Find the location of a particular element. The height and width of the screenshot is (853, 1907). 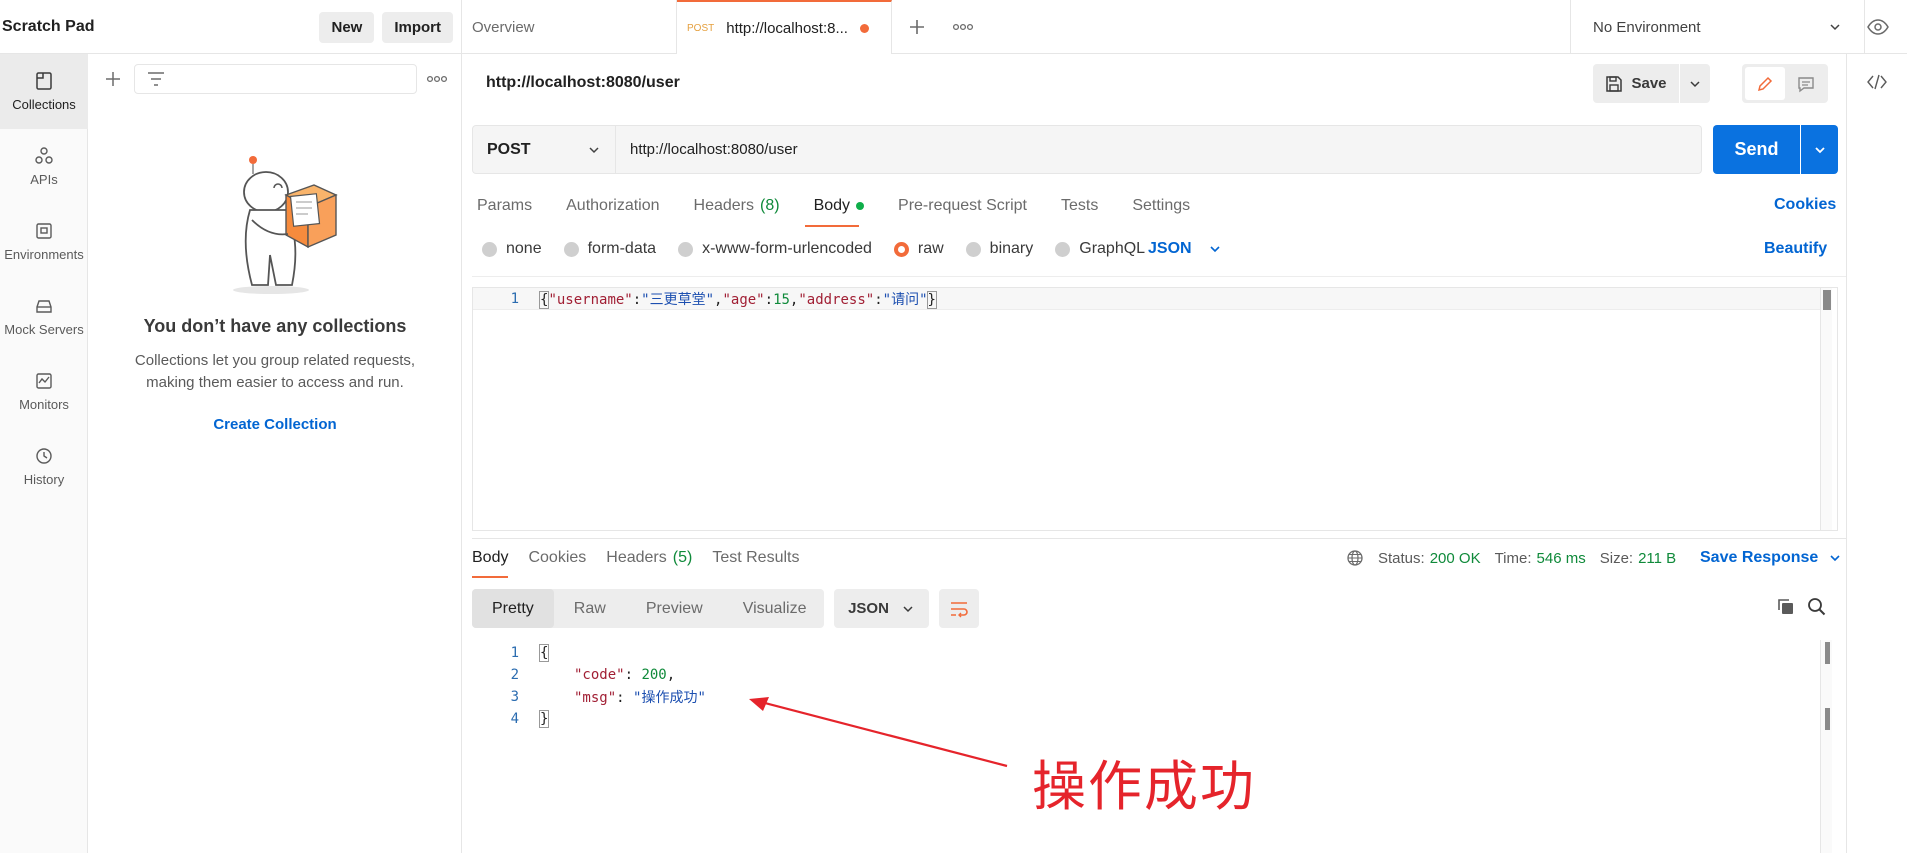

environment-select: No Environment is located at coordinates (1717, 27).